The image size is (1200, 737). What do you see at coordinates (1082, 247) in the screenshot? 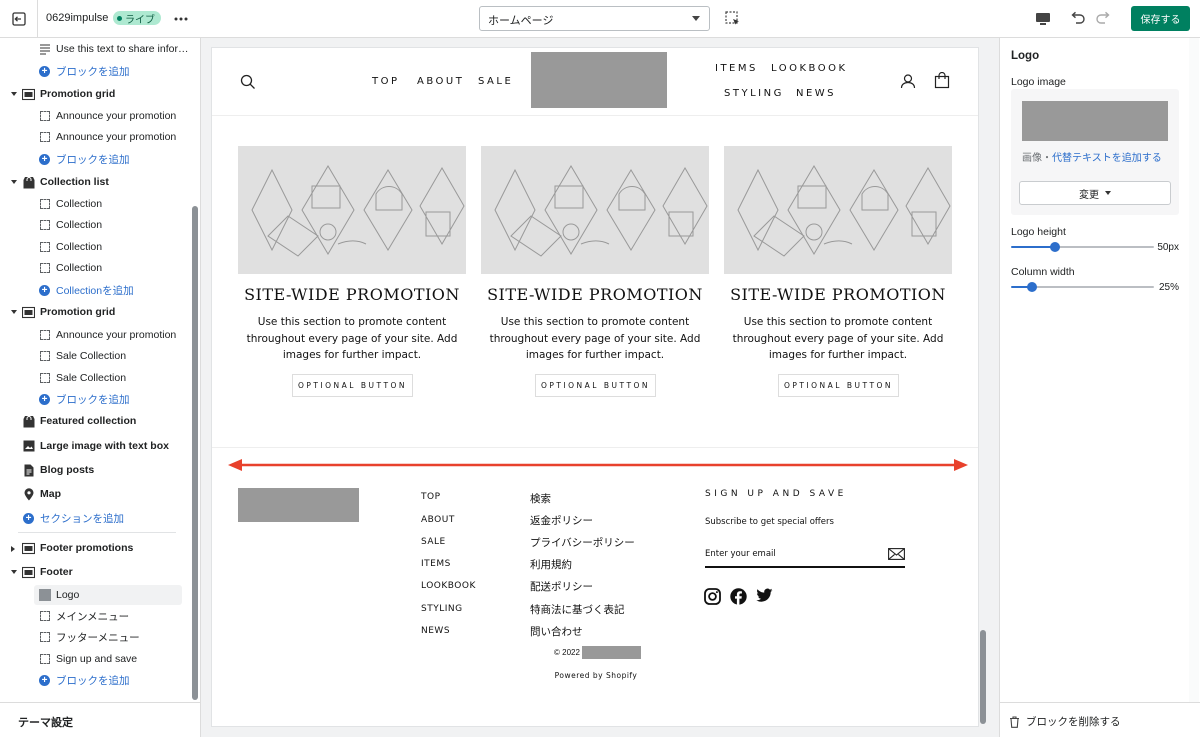
I see `logo-height-slider` at bounding box center [1082, 247].